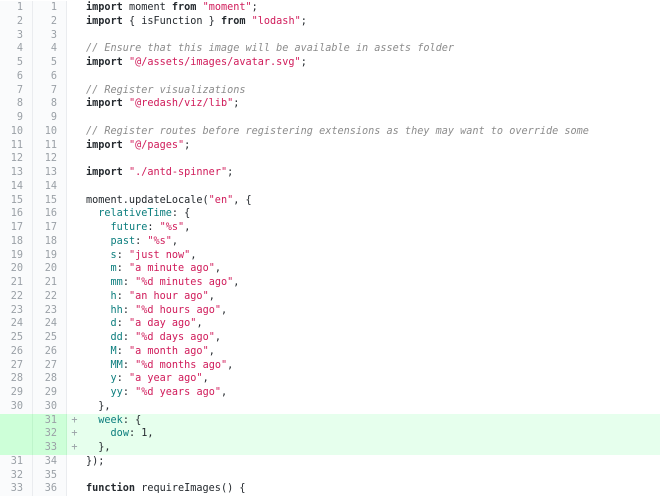  What do you see at coordinates (16, 76) in the screenshot?
I see `old-line-number: 6` at bounding box center [16, 76].